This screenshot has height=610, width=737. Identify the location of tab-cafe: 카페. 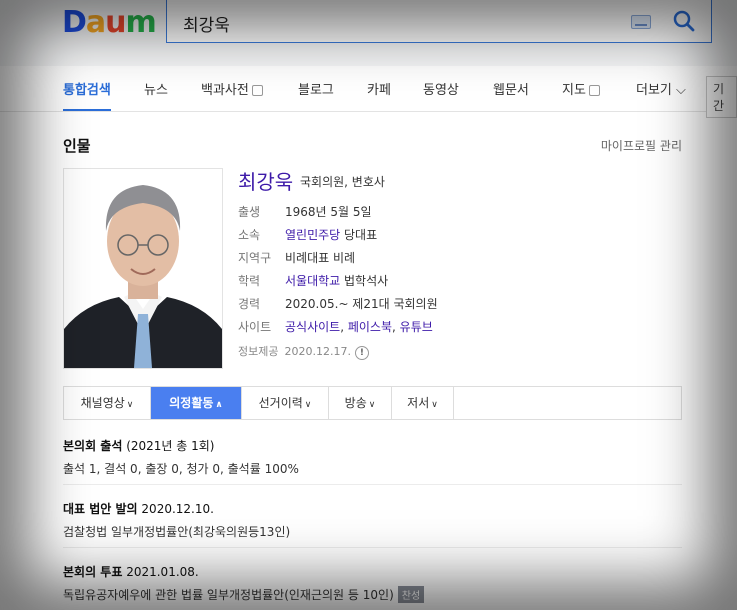
(379, 88).